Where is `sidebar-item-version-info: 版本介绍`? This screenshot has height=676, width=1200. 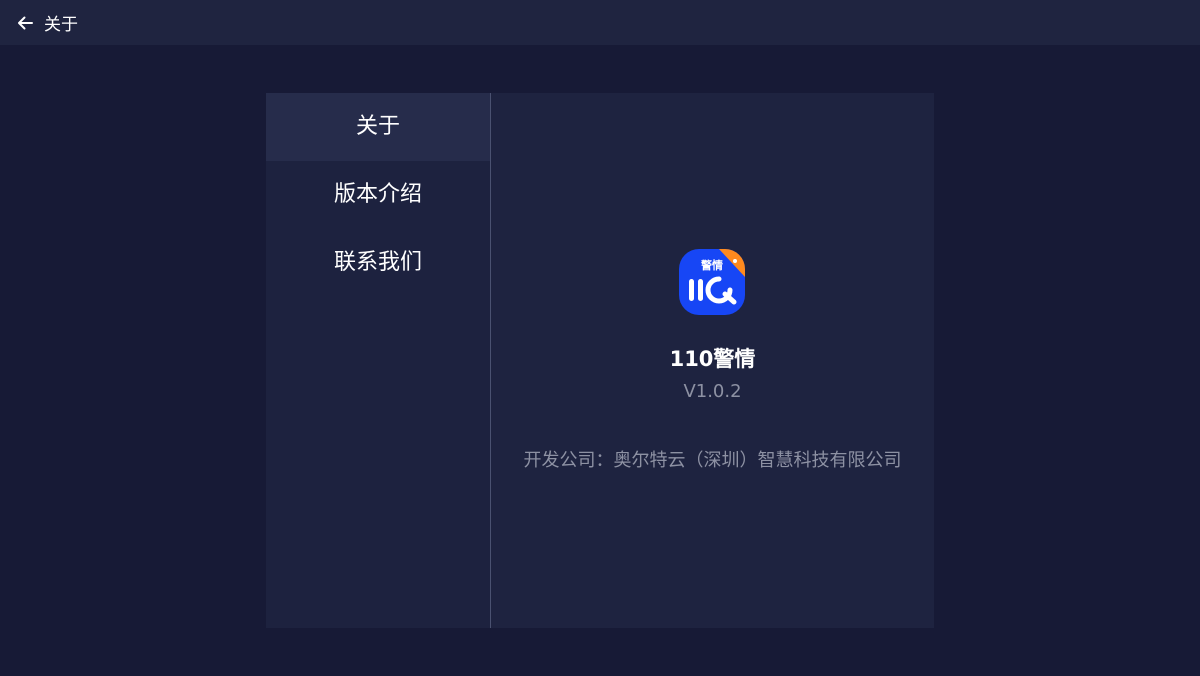
sidebar-item-version-info: 版本介绍 is located at coordinates (378, 195).